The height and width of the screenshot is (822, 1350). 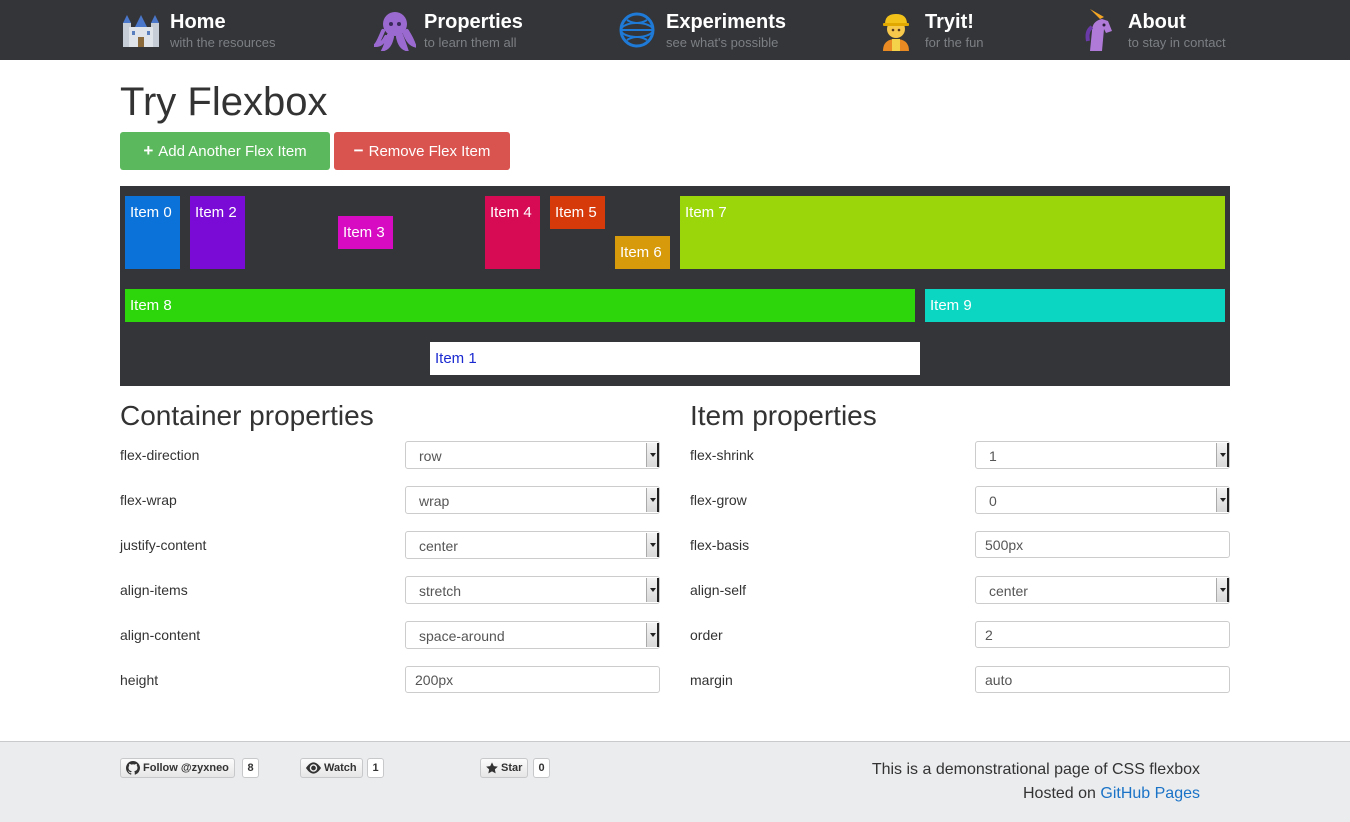 I want to click on prop-label: flex-wrap, so click(x=148, y=500).